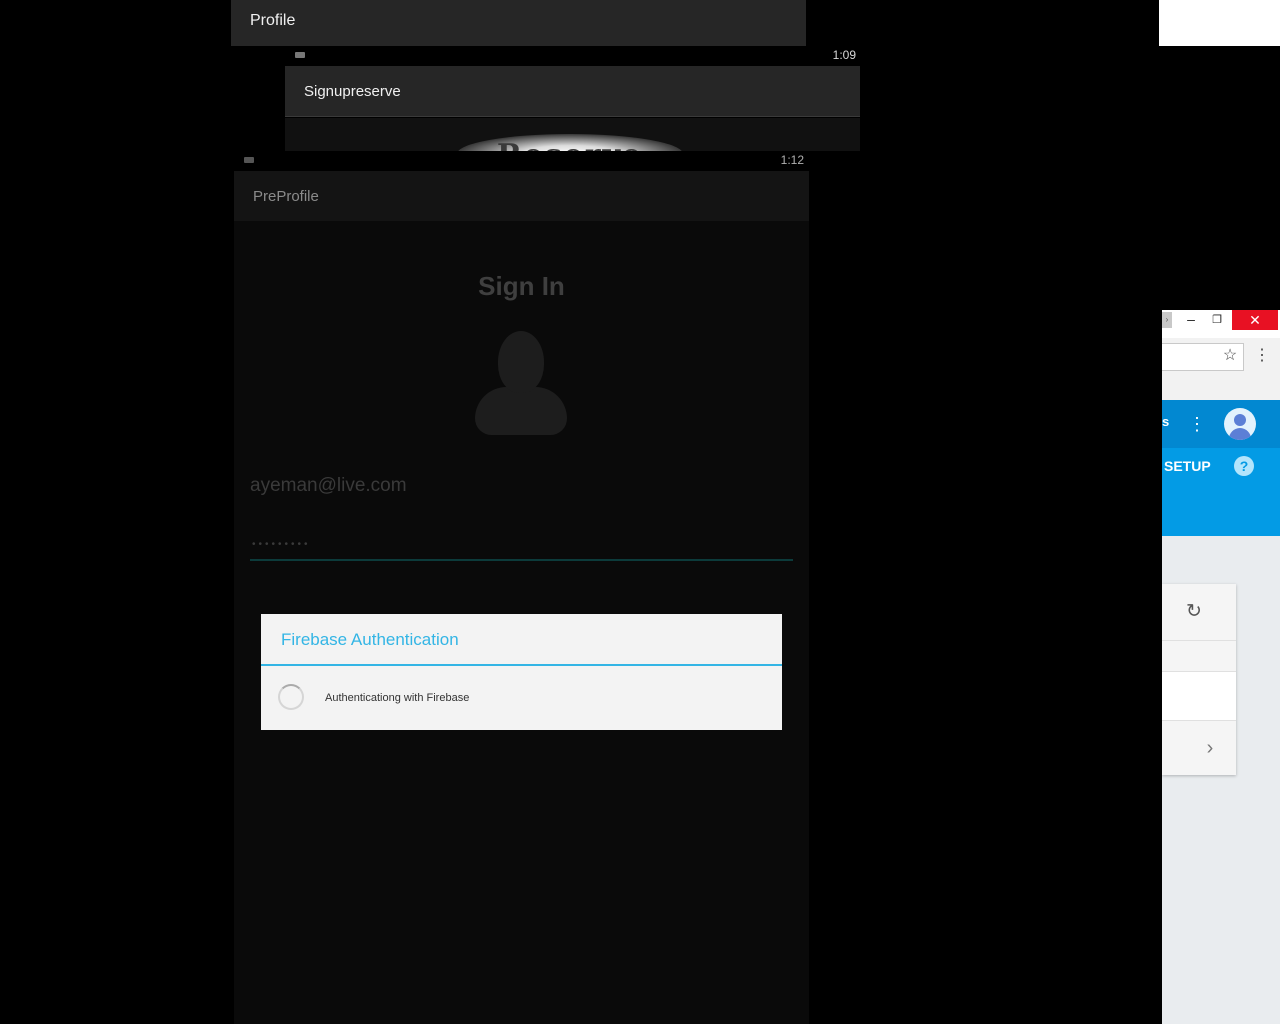 The image size is (1280, 1024). Describe the element at coordinates (1165, 421) in the screenshot. I see `nav-partial-label: s` at that location.